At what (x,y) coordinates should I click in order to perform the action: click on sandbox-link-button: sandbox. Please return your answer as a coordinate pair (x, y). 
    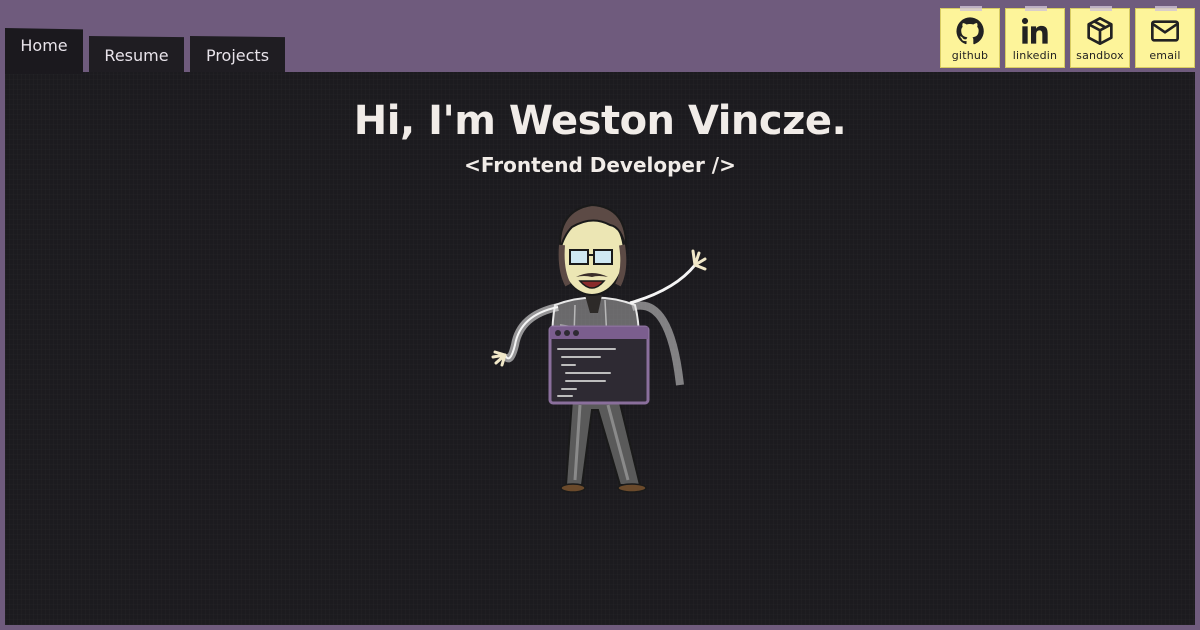
    Looking at the image, I should click on (1100, 37).